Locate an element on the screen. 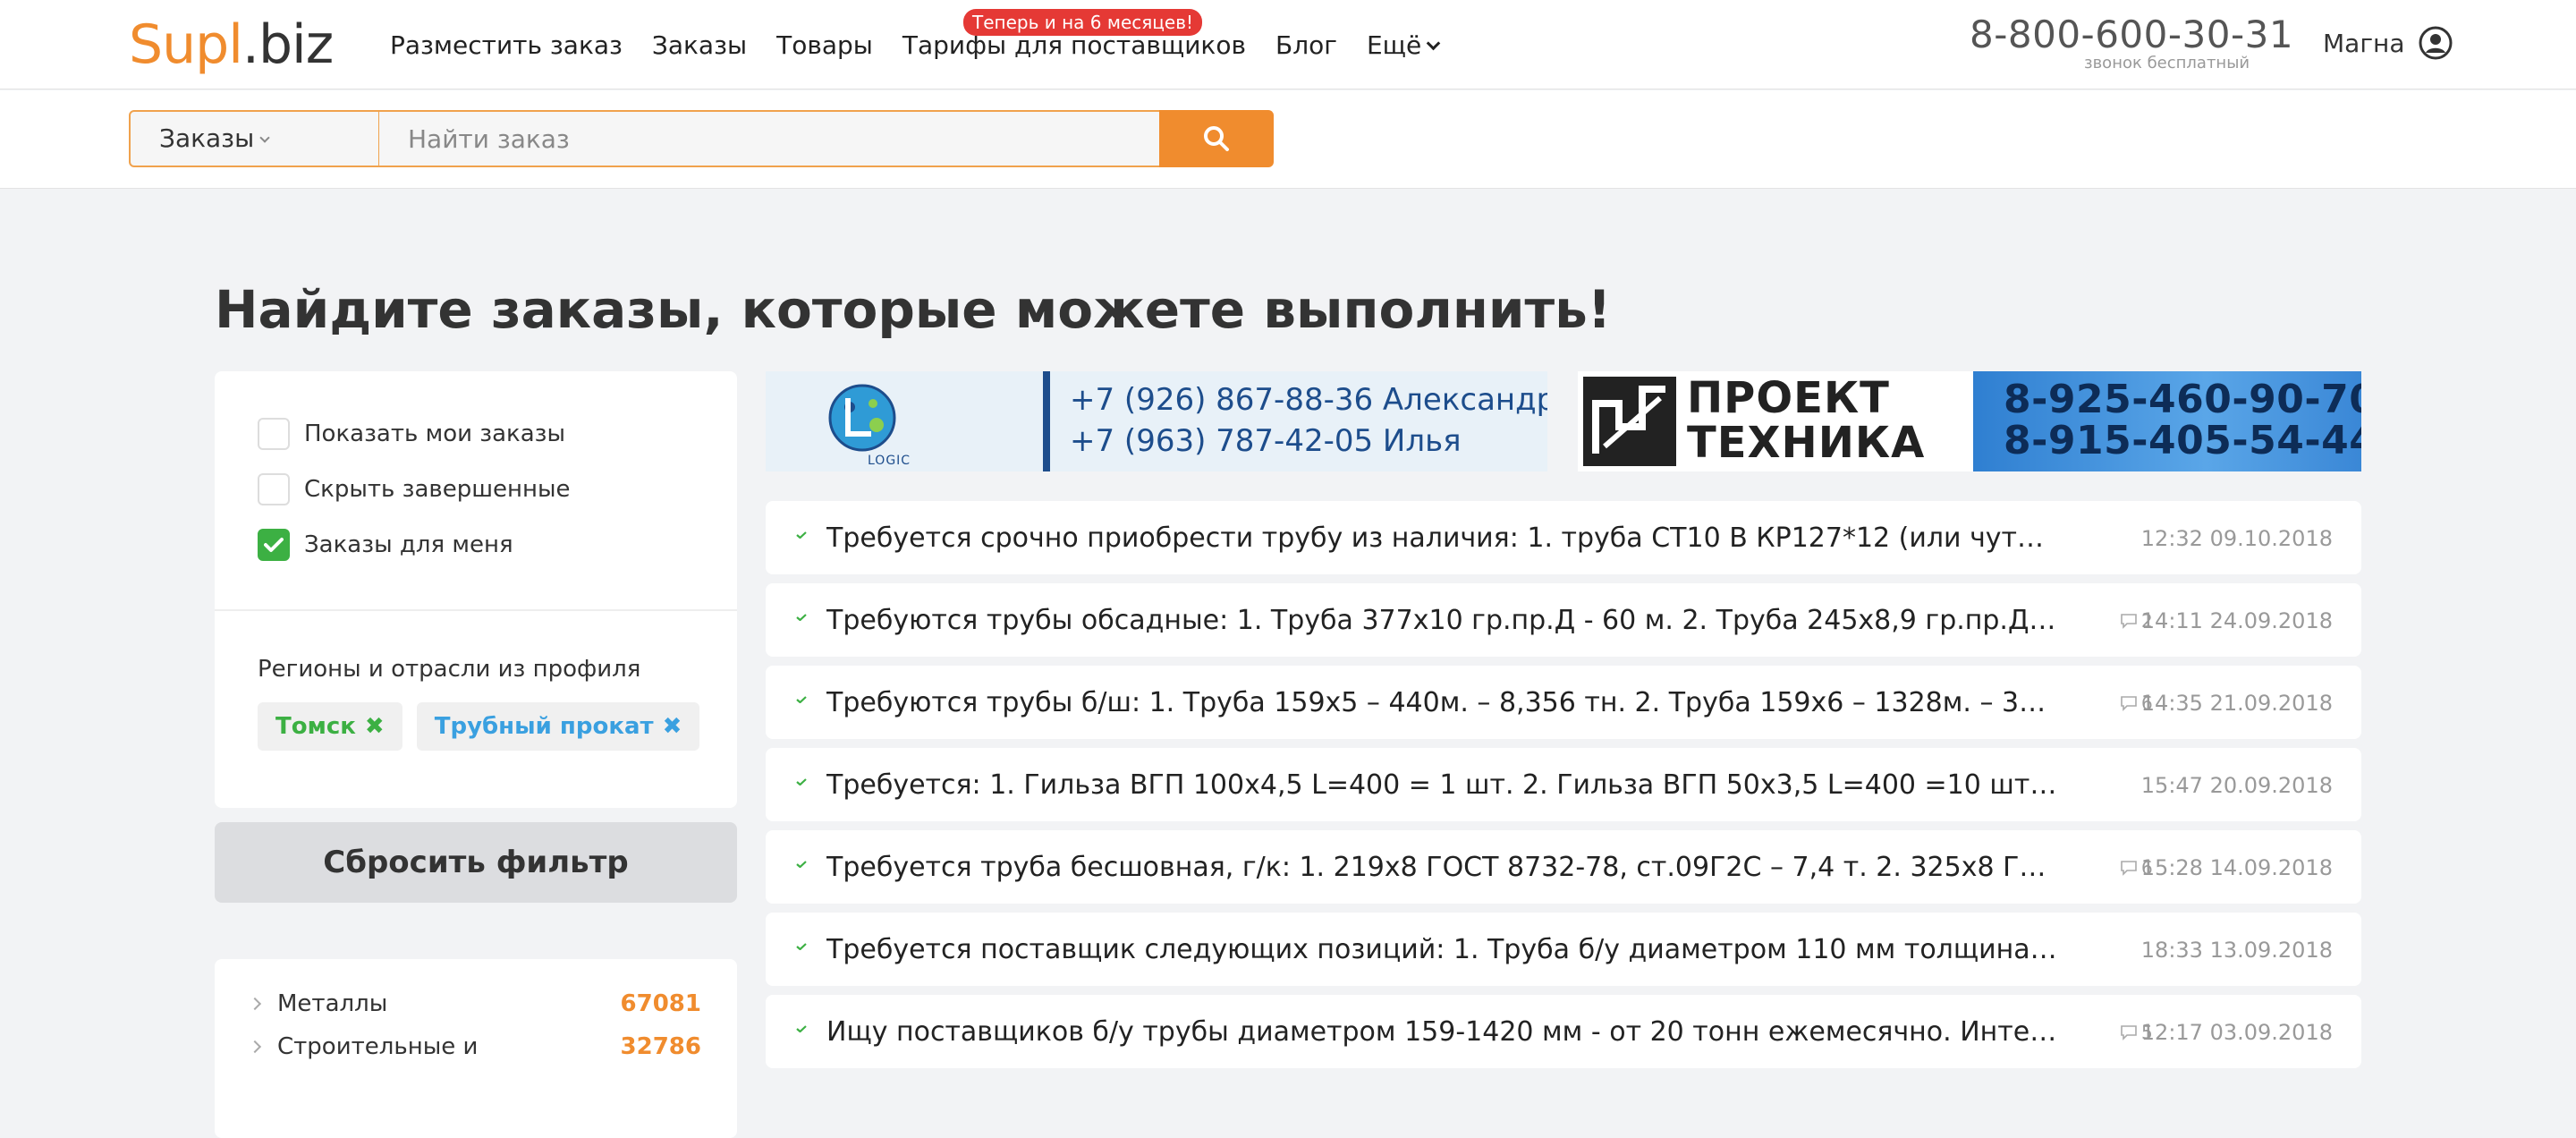  category-count: 67081 is located at coordinates (660, 1003).